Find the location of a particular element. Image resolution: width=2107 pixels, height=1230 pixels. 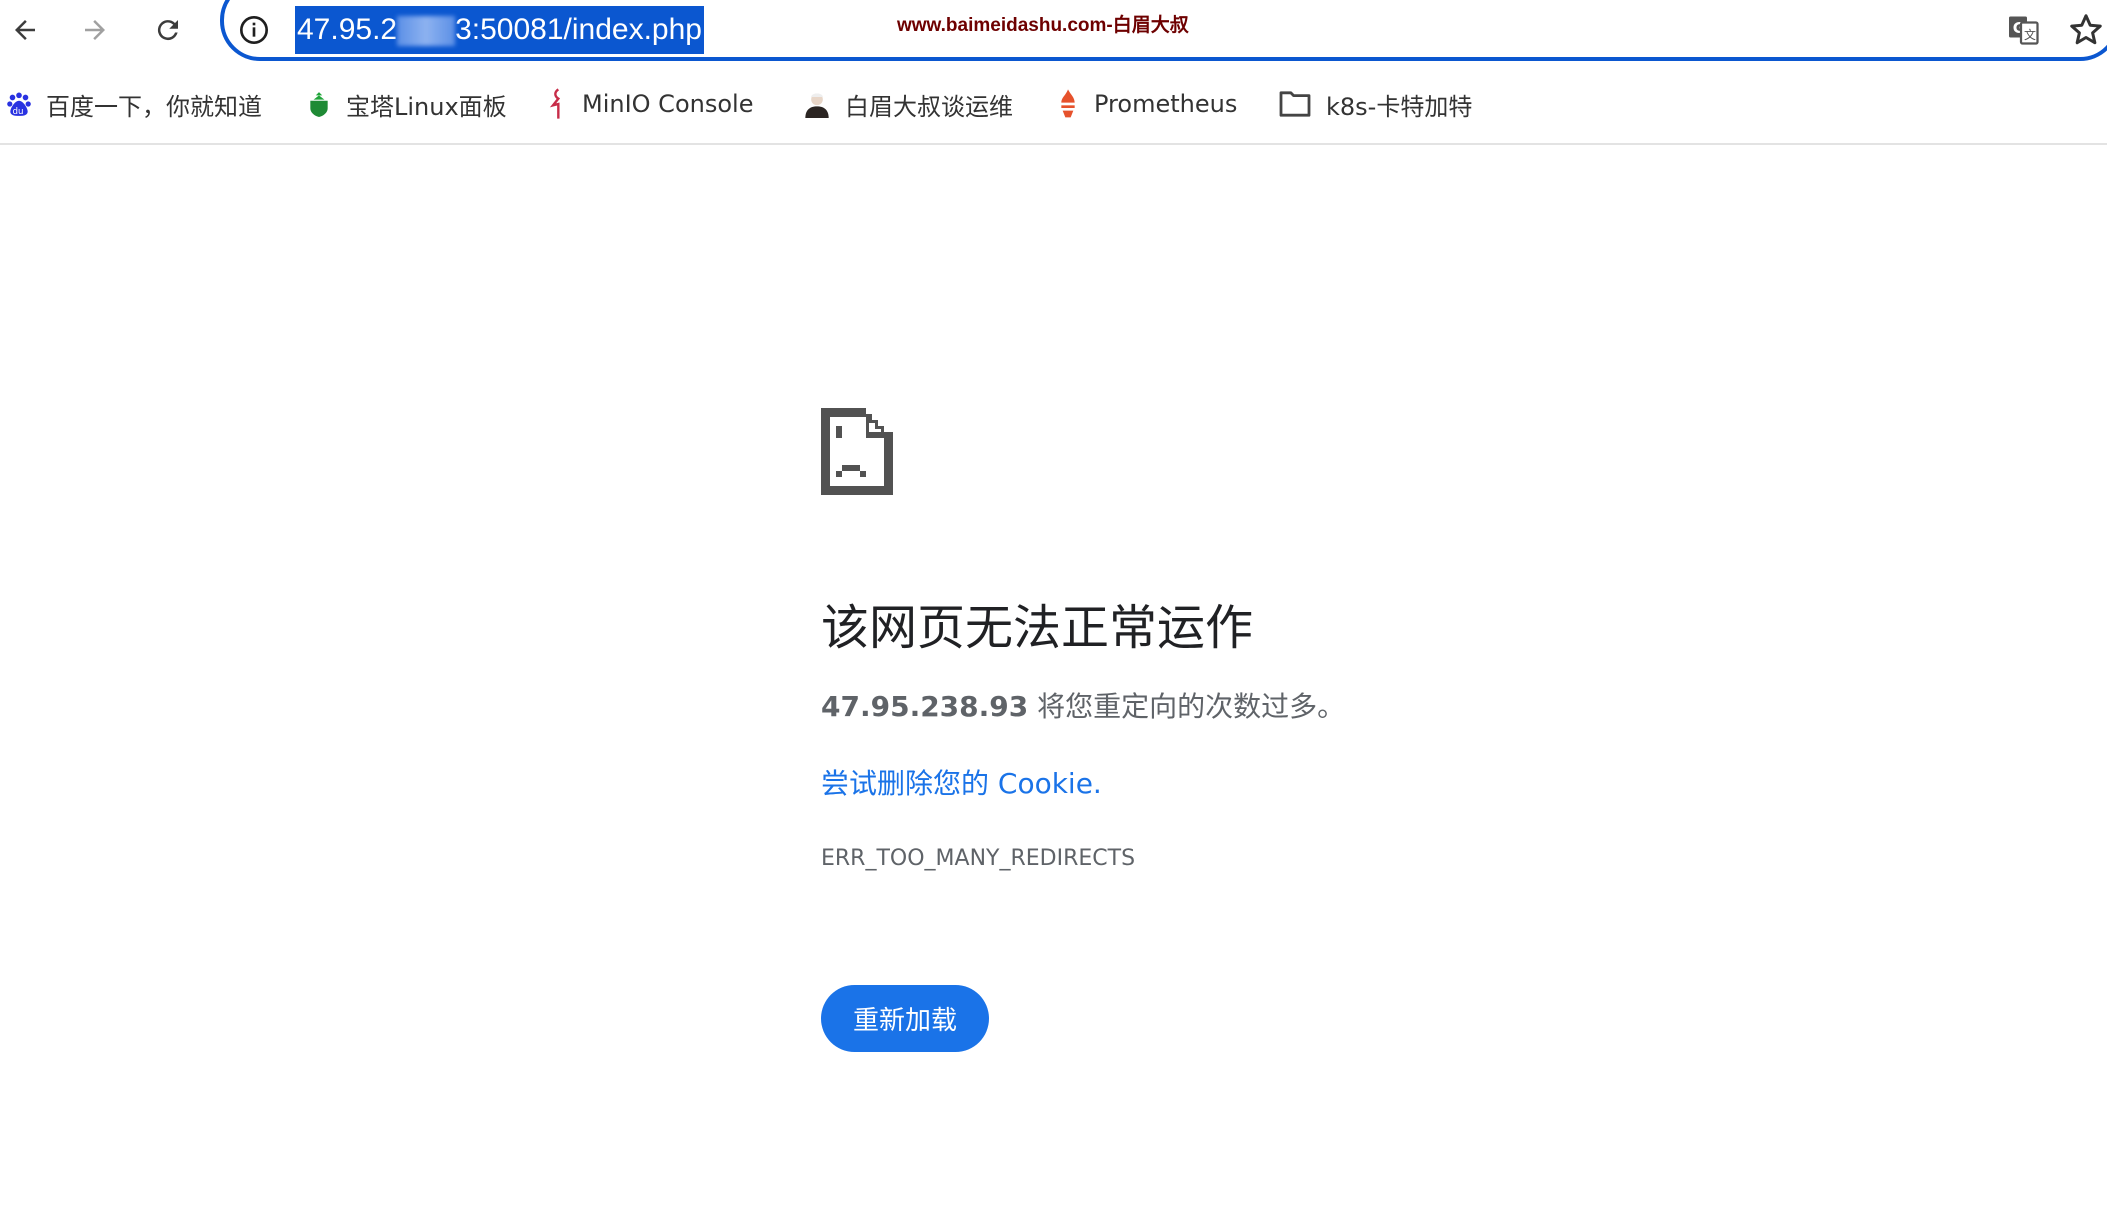

baidu-paw-icon: du is located at coordinates (19, 104).